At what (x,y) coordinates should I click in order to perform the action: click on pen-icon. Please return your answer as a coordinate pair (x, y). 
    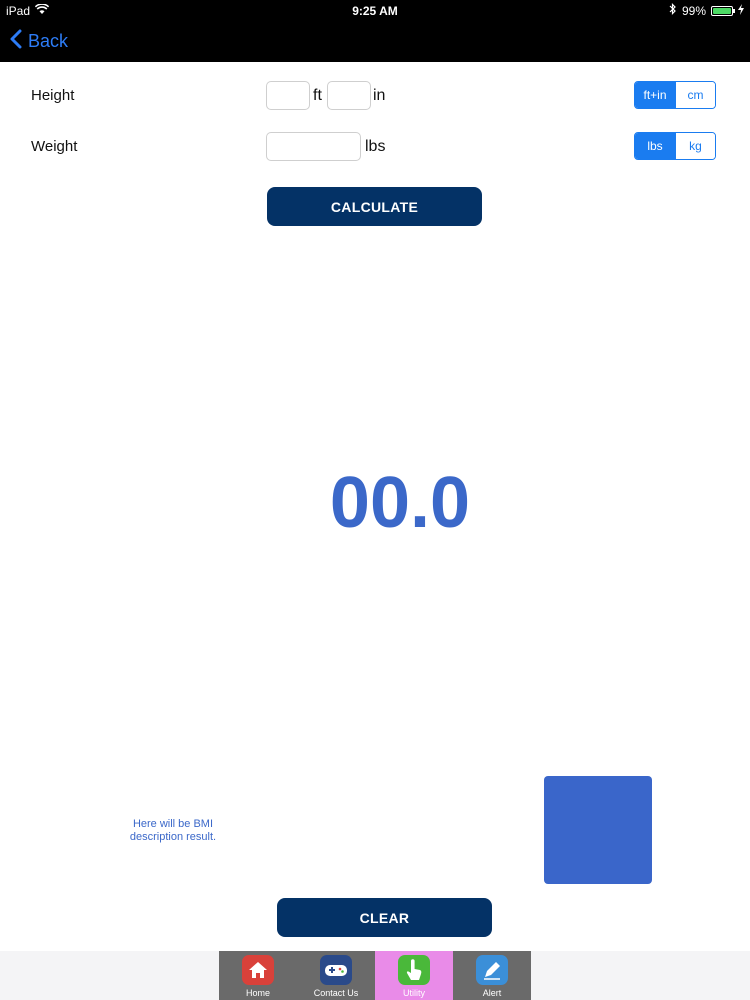
    Looking at the image, I should click on (492, 970).